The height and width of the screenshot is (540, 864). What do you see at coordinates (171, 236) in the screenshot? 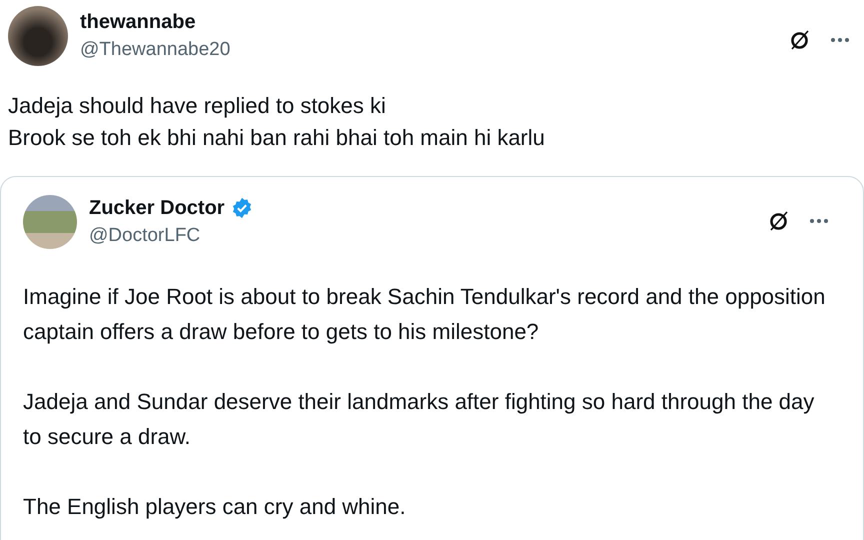
I see `user-handle: @DoctorLFC` at bounding box center [171, 236].